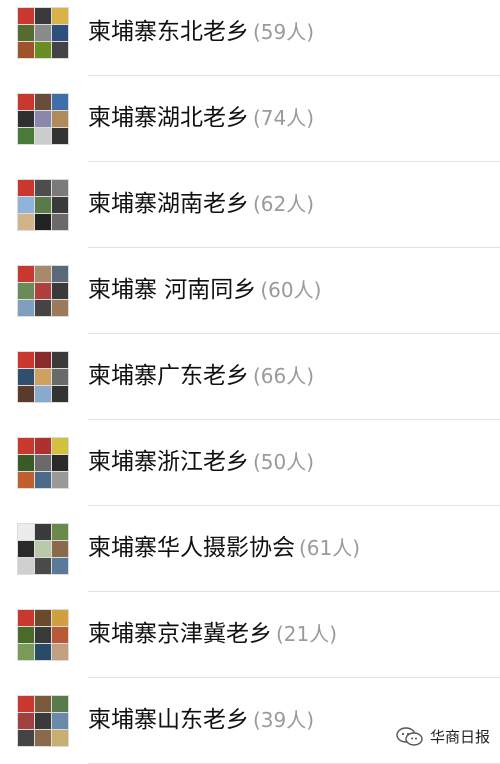  I want to click on group-name: 柬埔寨浙江老乡, so click(168, 462).